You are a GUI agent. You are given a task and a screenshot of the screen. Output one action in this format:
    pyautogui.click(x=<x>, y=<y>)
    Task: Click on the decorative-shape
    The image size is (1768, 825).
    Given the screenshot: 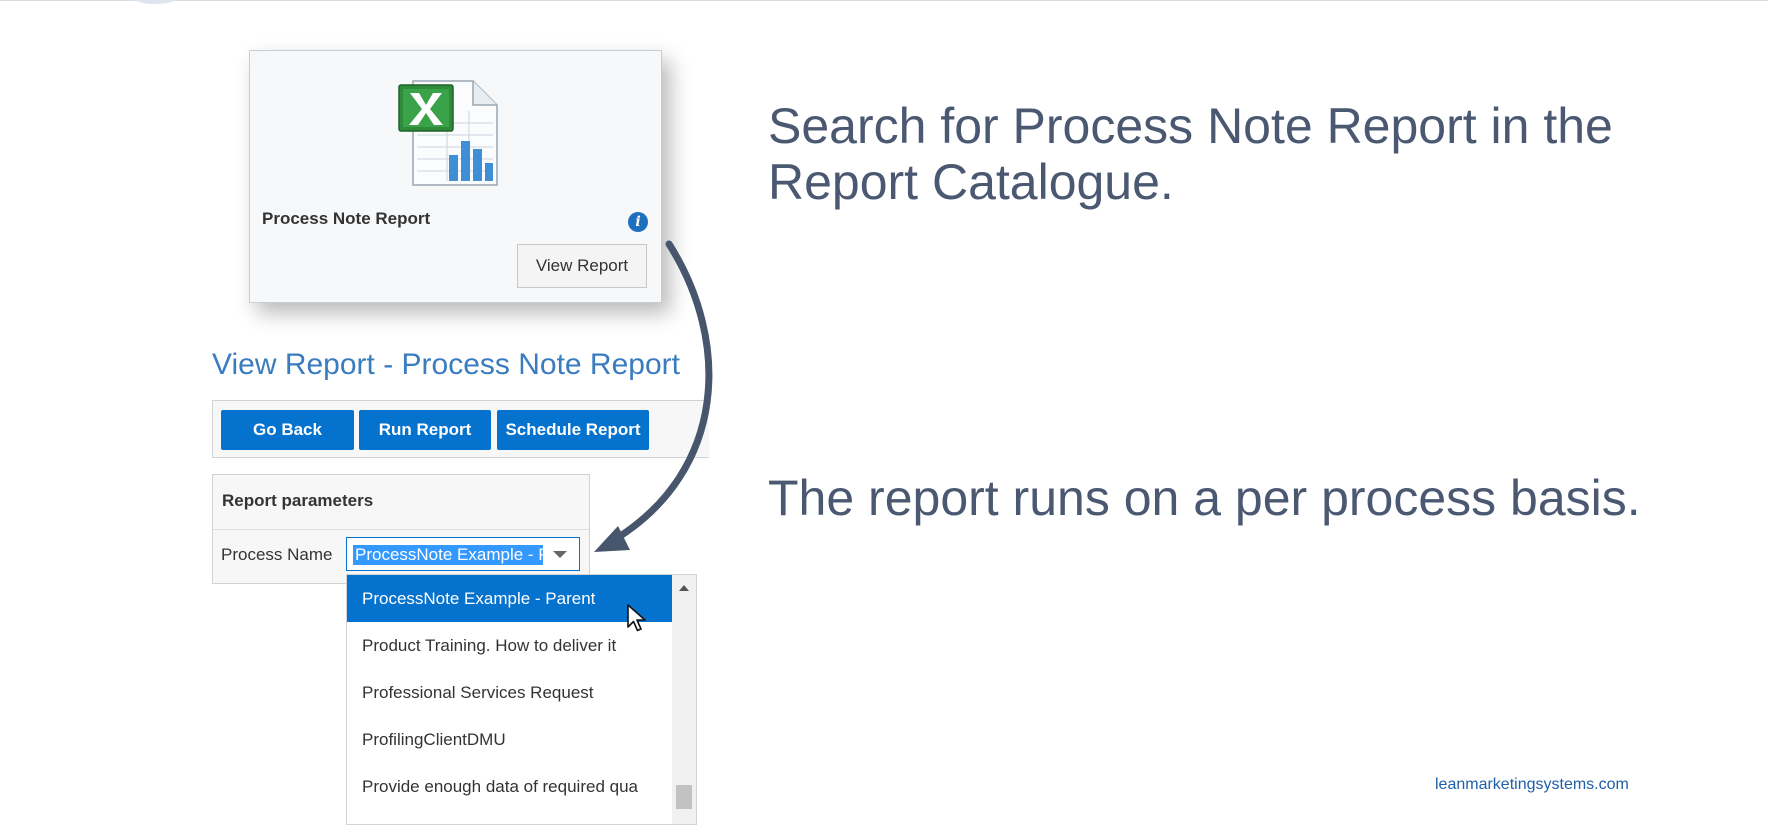 What is the action you would take?
    pyautogui.click(x=155, y=2)
    